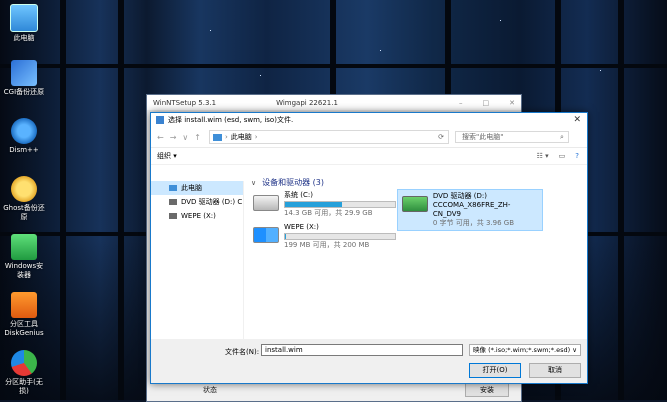 The width and height of the screenshot is (667, 402). I want to click on minimize-icon: –, so click(461, 103).